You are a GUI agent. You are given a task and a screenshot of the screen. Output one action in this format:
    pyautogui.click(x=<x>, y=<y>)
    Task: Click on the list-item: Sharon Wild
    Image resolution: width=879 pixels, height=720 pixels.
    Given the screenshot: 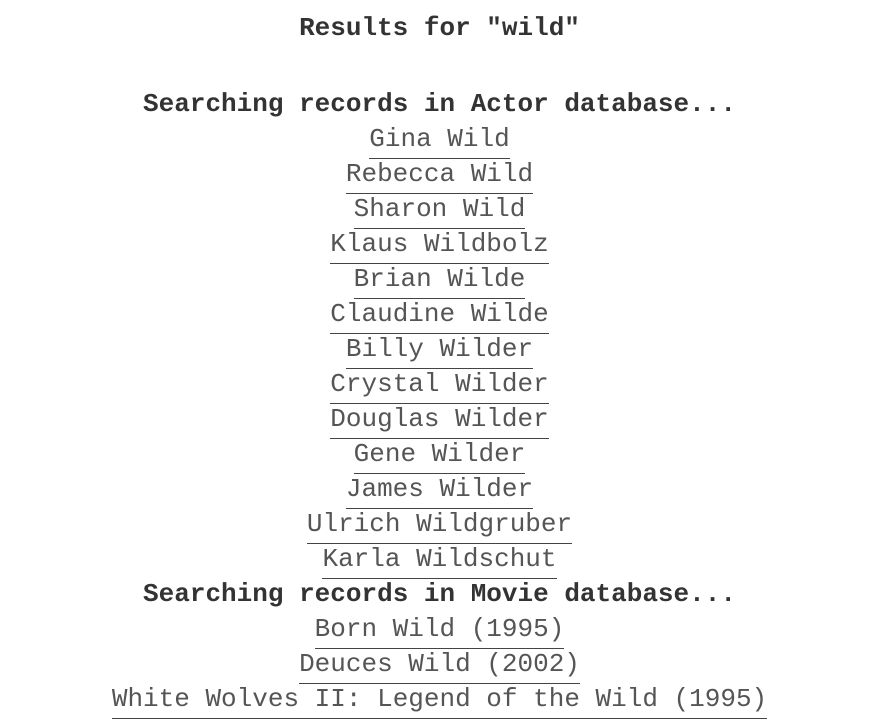 What is the action you would take?
    pyautogui.click(x=439, y=210)
    